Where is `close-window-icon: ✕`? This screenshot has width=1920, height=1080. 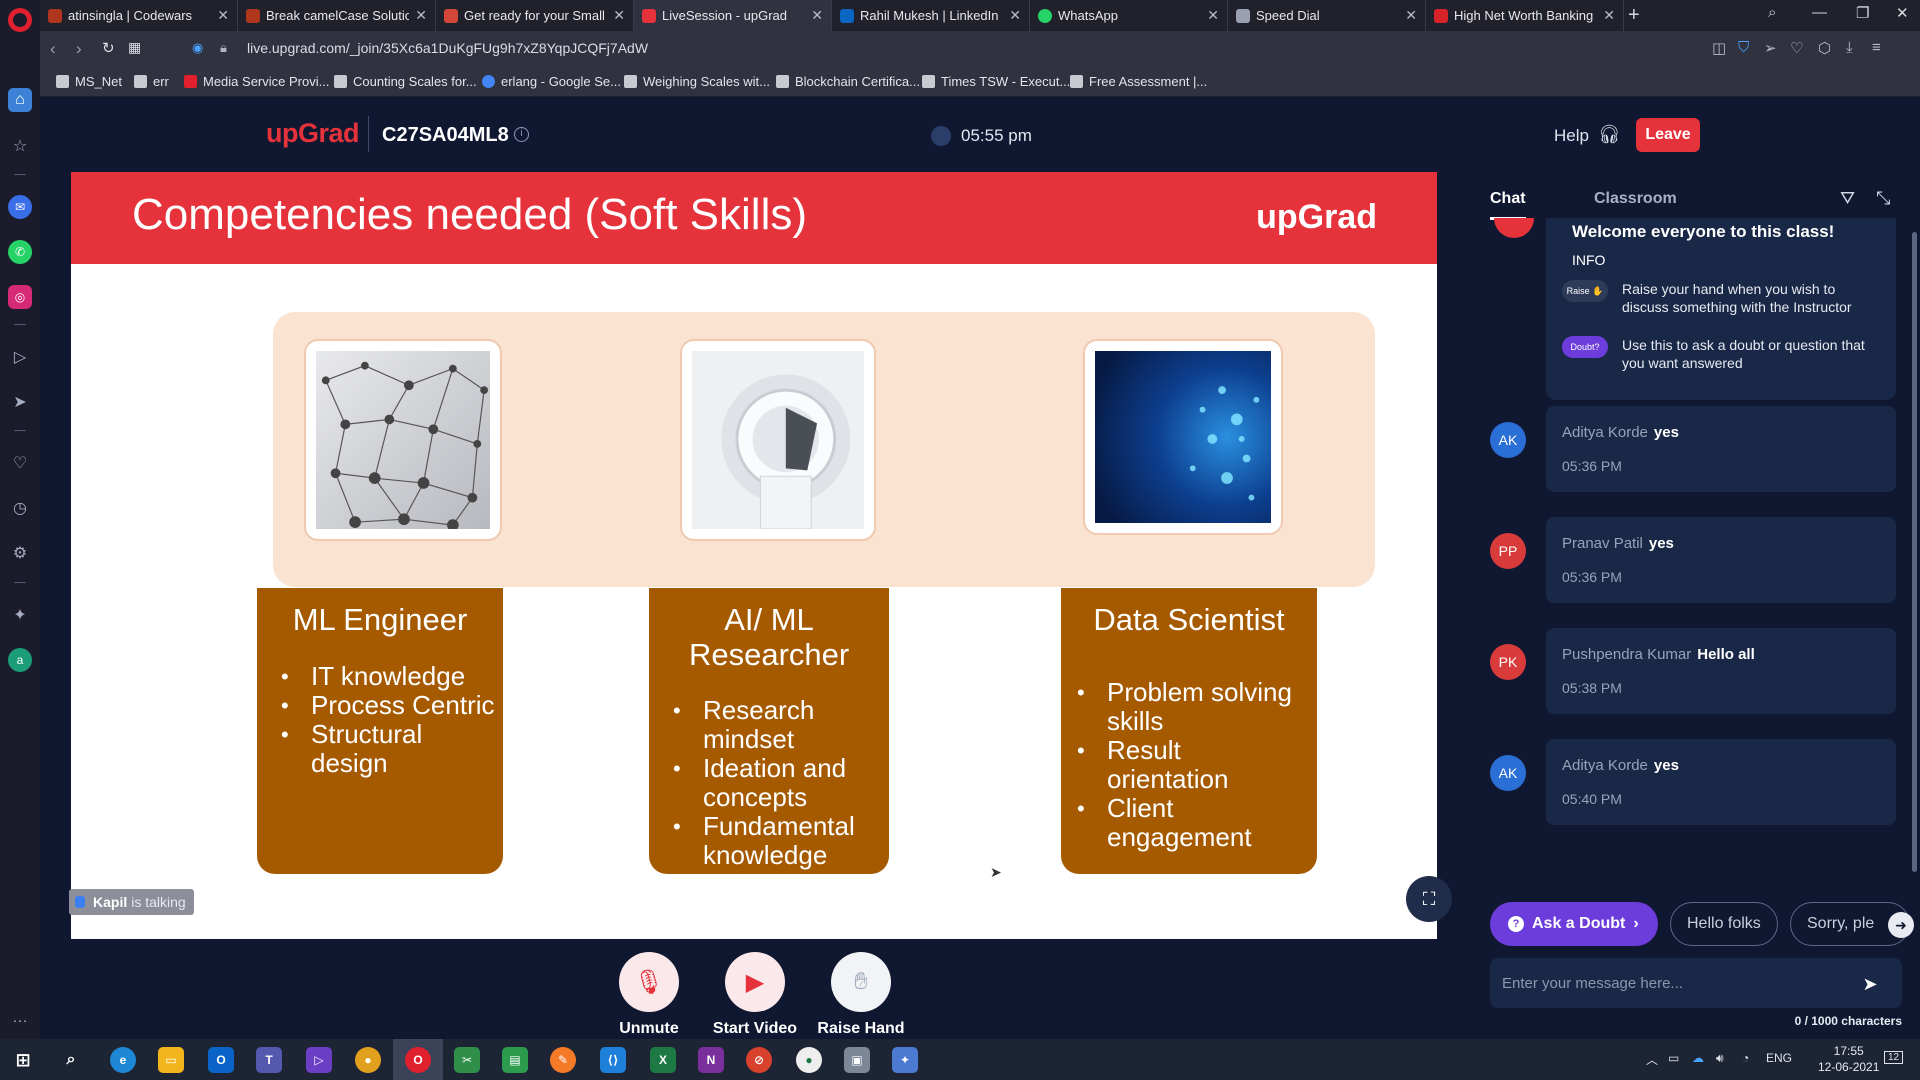
close-window-icon: ✕ is located at coordinates (1902, 13).